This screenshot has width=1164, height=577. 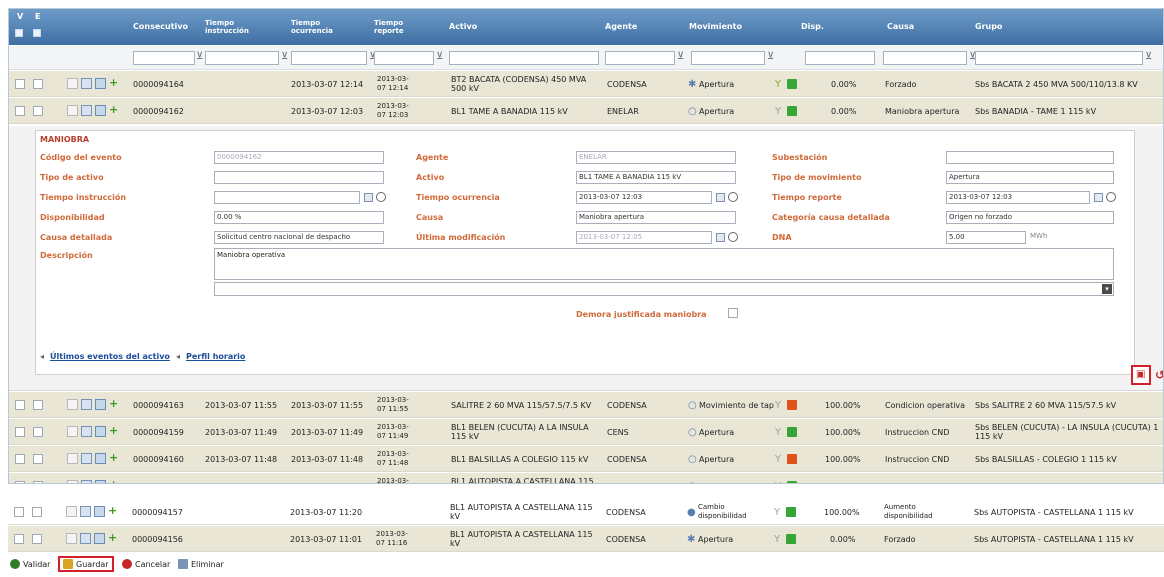 I want to click on tipo-activo-field, so click(x=299, y=177).